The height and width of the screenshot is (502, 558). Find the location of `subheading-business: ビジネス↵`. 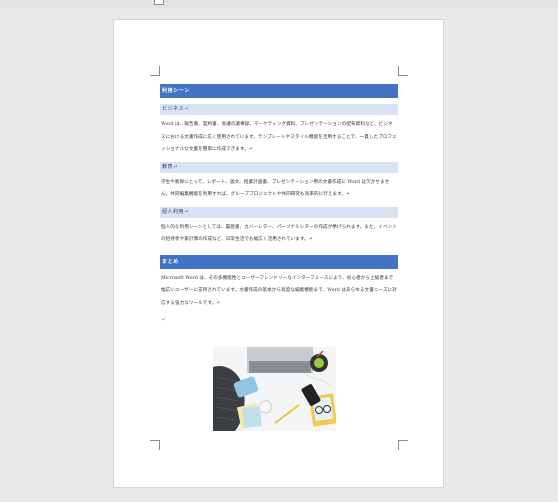

subheading-business: ビジネス↵ is located at coordinates (279, 109).